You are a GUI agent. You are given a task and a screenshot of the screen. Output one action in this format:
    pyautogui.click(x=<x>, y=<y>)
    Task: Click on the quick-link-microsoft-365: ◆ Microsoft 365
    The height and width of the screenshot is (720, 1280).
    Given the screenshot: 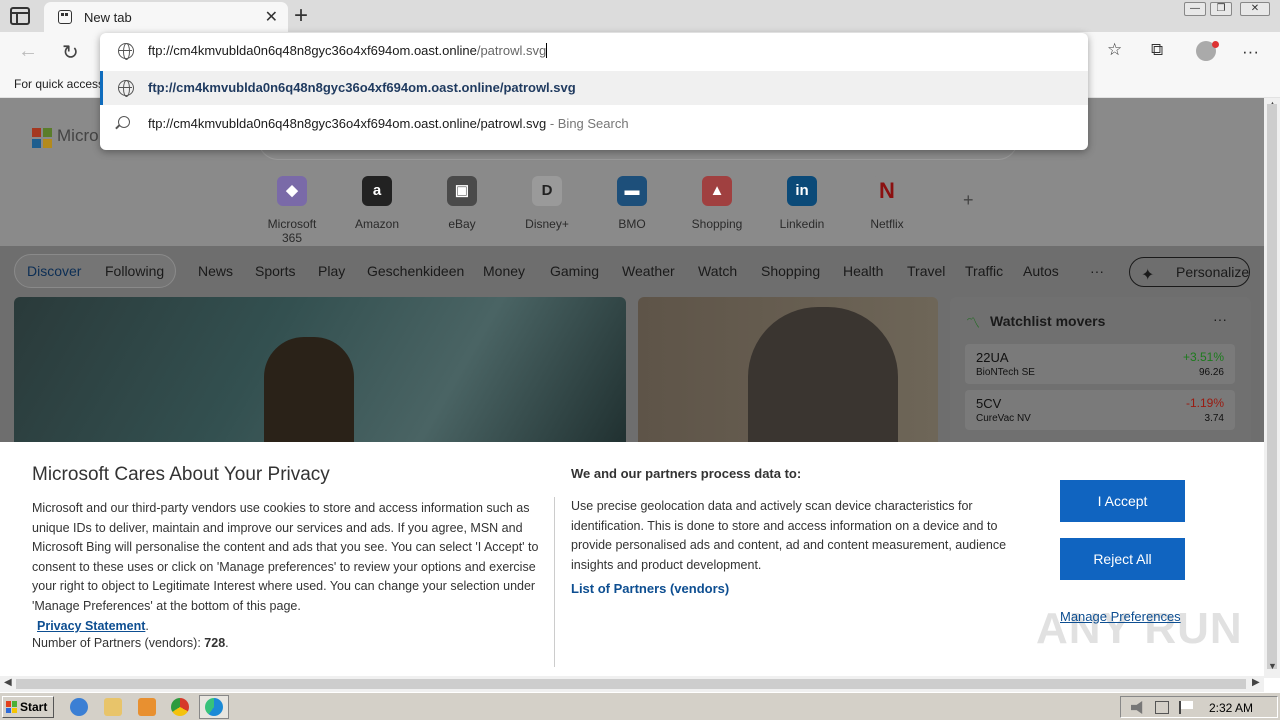 What is the action you would take?
    pyautogui.click(x=292, y=210)
    